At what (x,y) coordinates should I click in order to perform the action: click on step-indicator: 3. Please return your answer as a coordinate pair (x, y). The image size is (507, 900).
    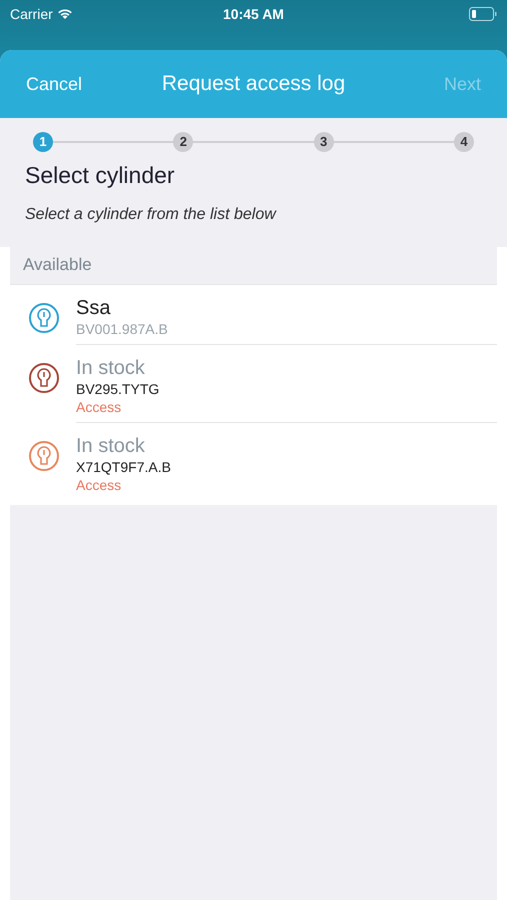
    Looking at the image, I should click on (324, 142).